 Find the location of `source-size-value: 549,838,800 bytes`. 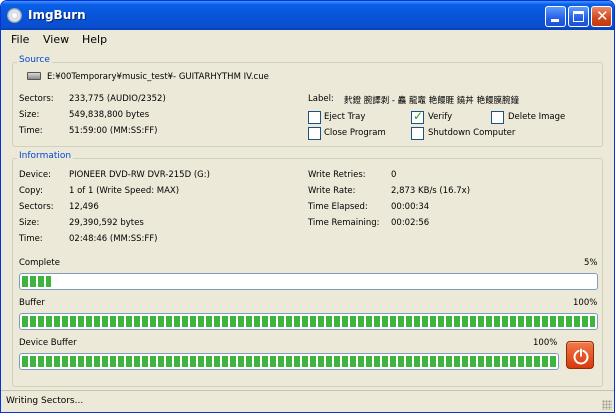

source-size-value: 549,838,800 bytes is located at coordinates (109, 115).